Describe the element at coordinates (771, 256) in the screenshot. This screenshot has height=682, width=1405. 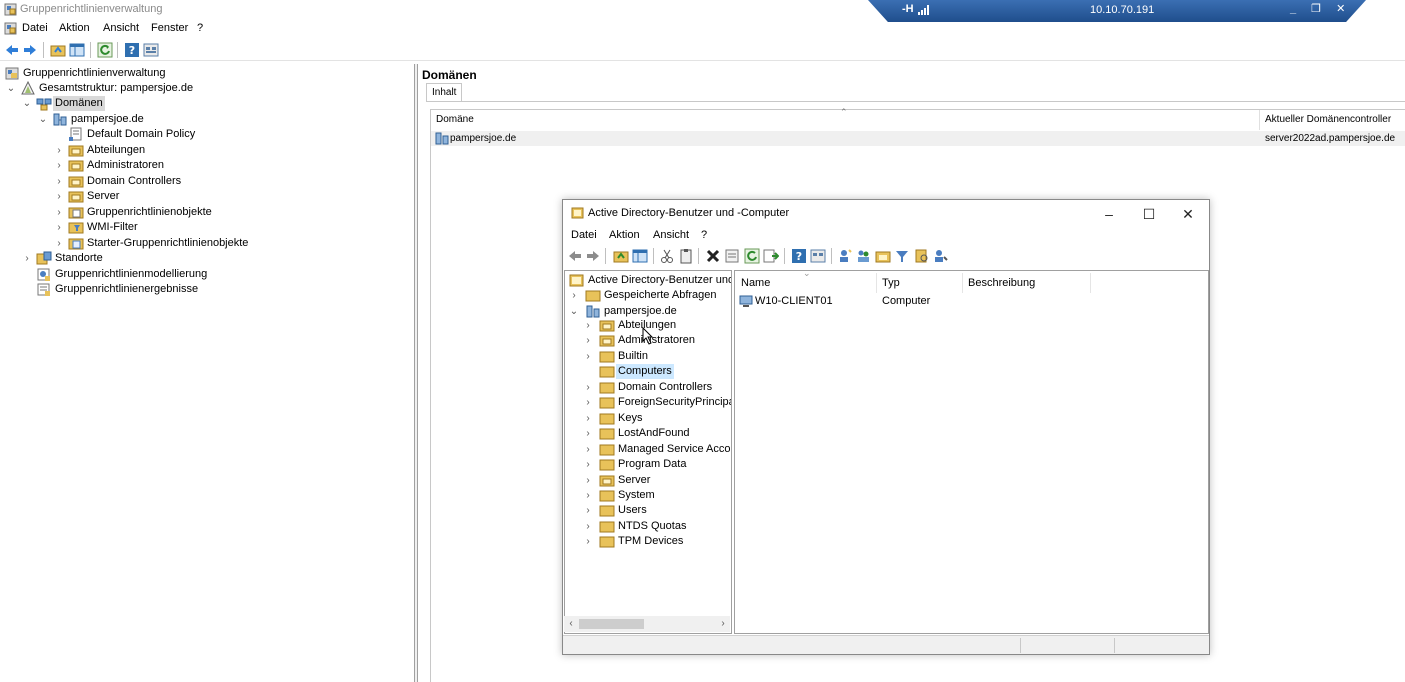
I see `export-list-icon` at that location.